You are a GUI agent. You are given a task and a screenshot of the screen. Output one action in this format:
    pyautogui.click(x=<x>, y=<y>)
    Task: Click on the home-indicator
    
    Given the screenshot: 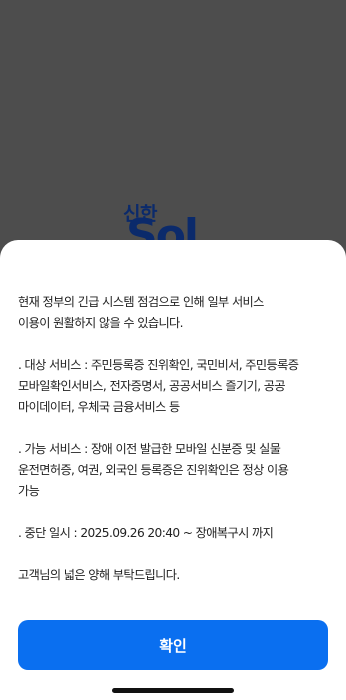 What is the action you would take?
    pyautogui.click(x=173, y=690)
    